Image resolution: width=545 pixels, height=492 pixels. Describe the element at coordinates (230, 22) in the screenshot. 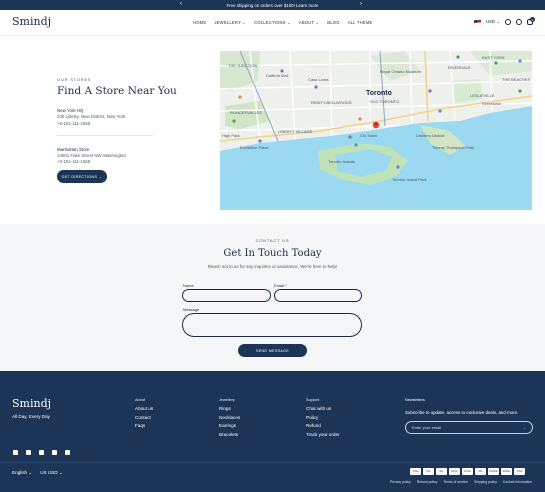

I see `nav-jewellery: JEWELLERY ⌄` at that location.